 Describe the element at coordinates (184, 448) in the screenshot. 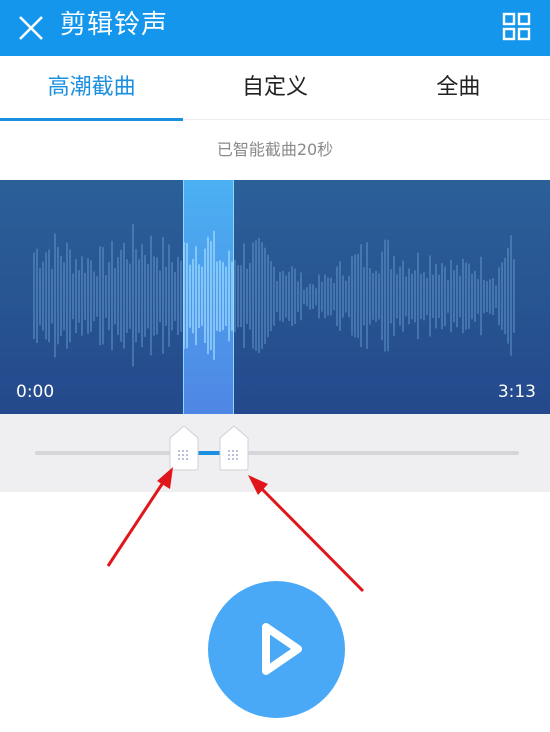

I see `start-handle-icon` at that location.